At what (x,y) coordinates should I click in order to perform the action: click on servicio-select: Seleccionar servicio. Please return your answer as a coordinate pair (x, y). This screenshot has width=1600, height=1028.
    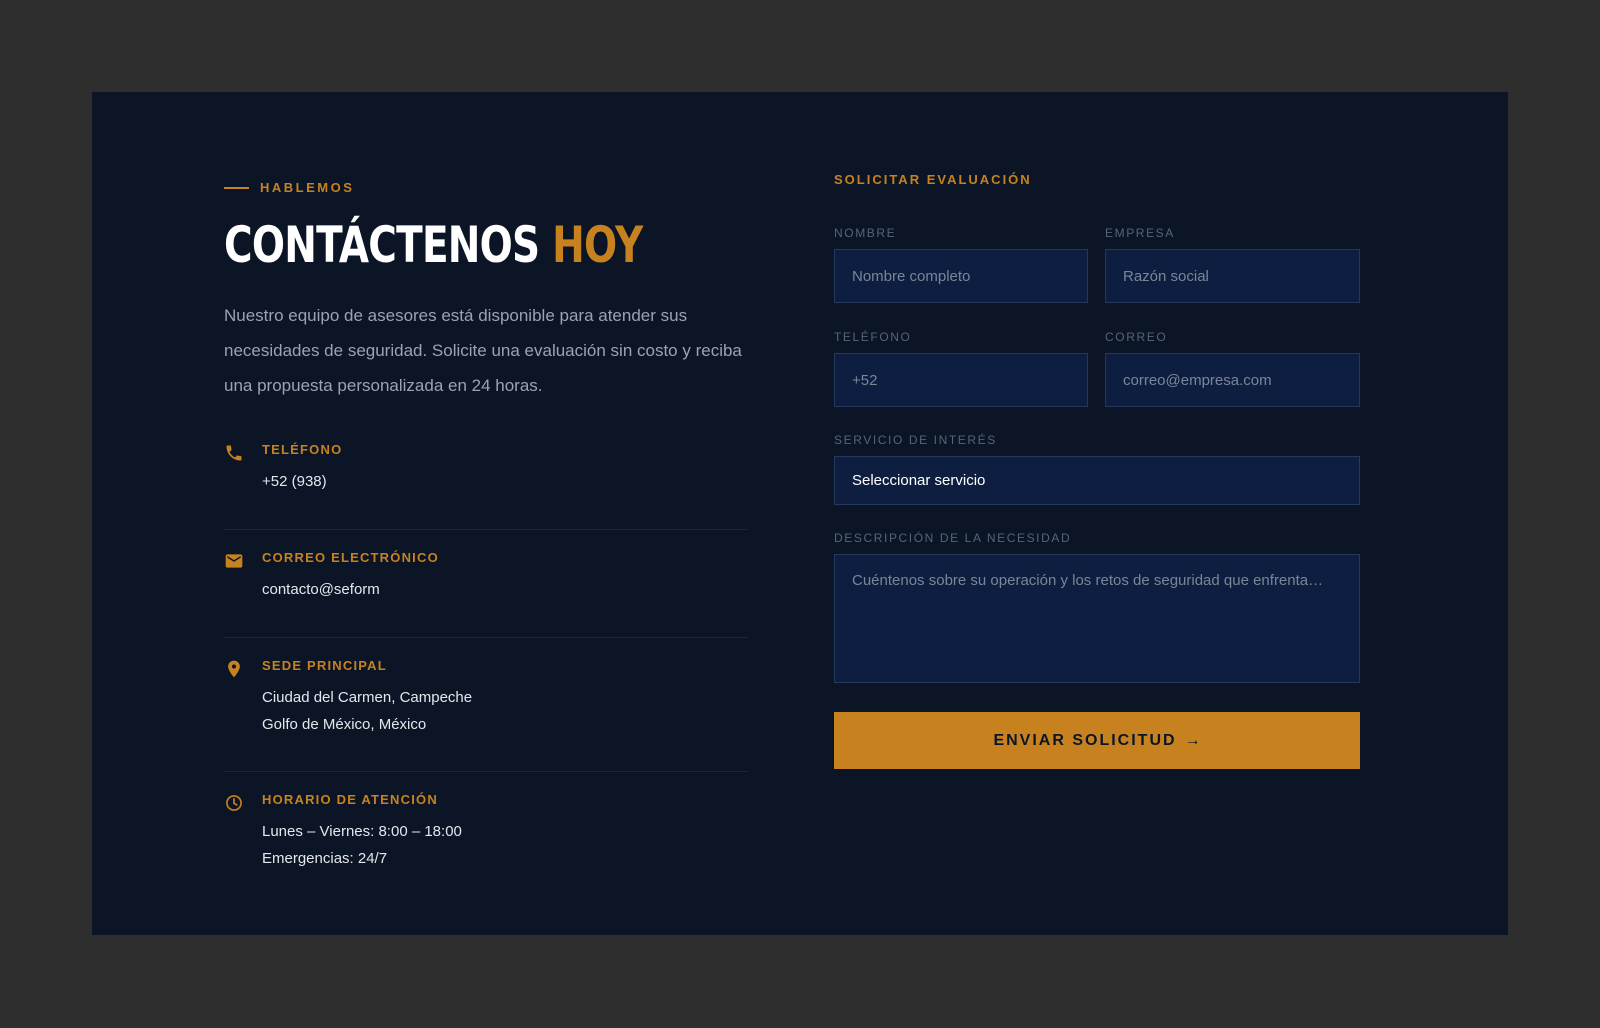
    Looking at the image, I should click on (1097, 480).